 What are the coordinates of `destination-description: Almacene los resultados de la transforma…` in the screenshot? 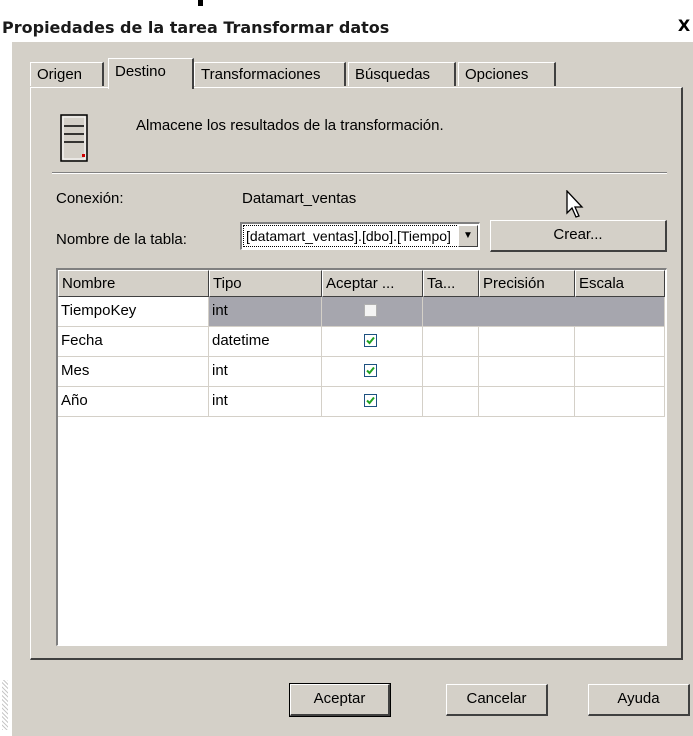 It's located at (290, 125).